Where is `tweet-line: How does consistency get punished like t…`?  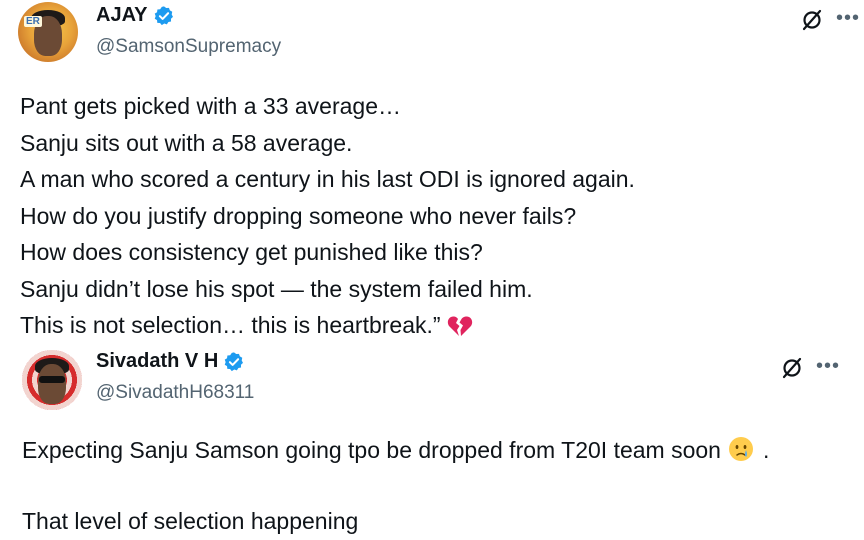 tweet-line: How does consistency get punished like t… is located at coordinates (251, 252).